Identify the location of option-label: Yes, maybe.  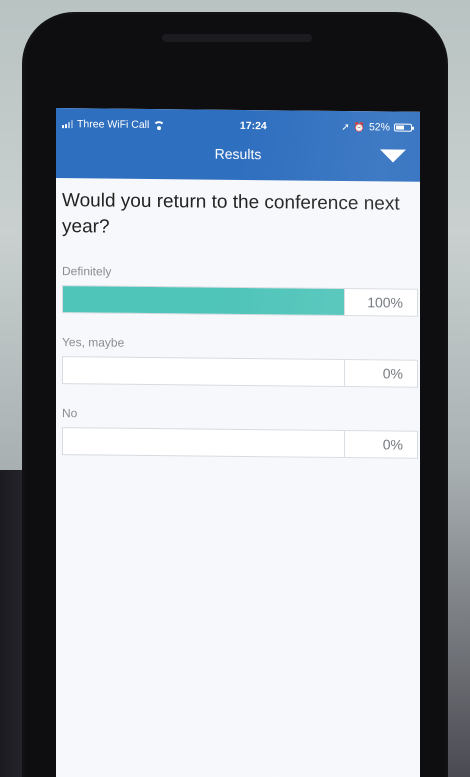
(93, 342).